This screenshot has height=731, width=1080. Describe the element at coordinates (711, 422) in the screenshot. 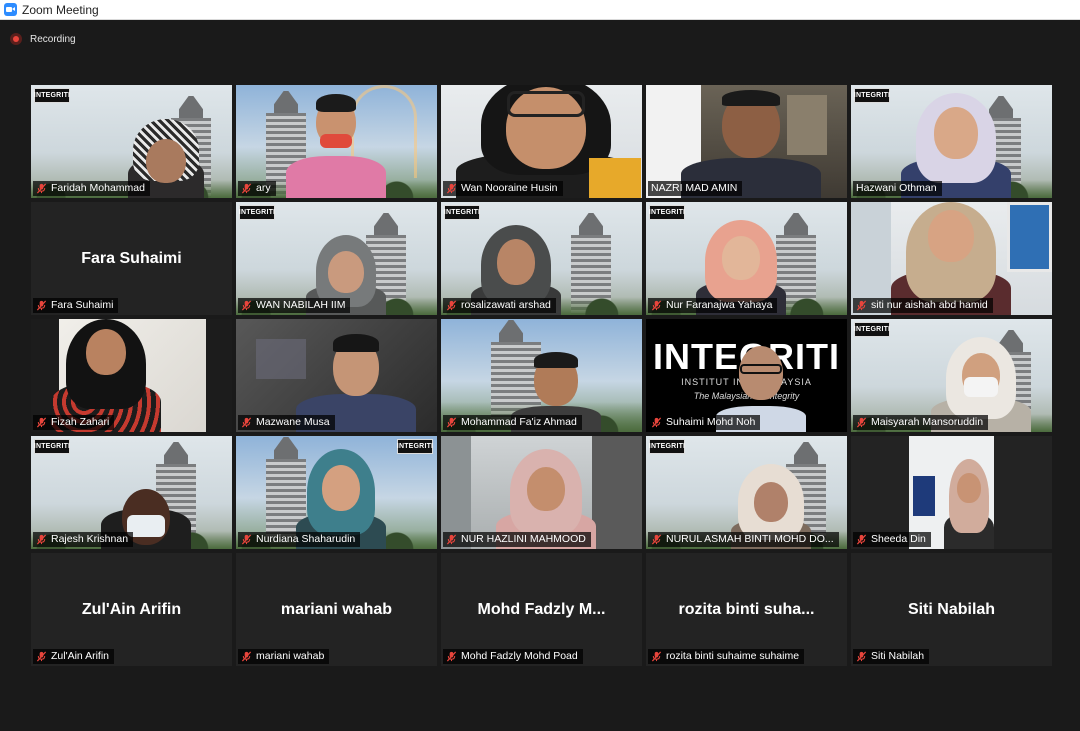

I see `participant-name: Suhaimi Mohd Noh` at that location.